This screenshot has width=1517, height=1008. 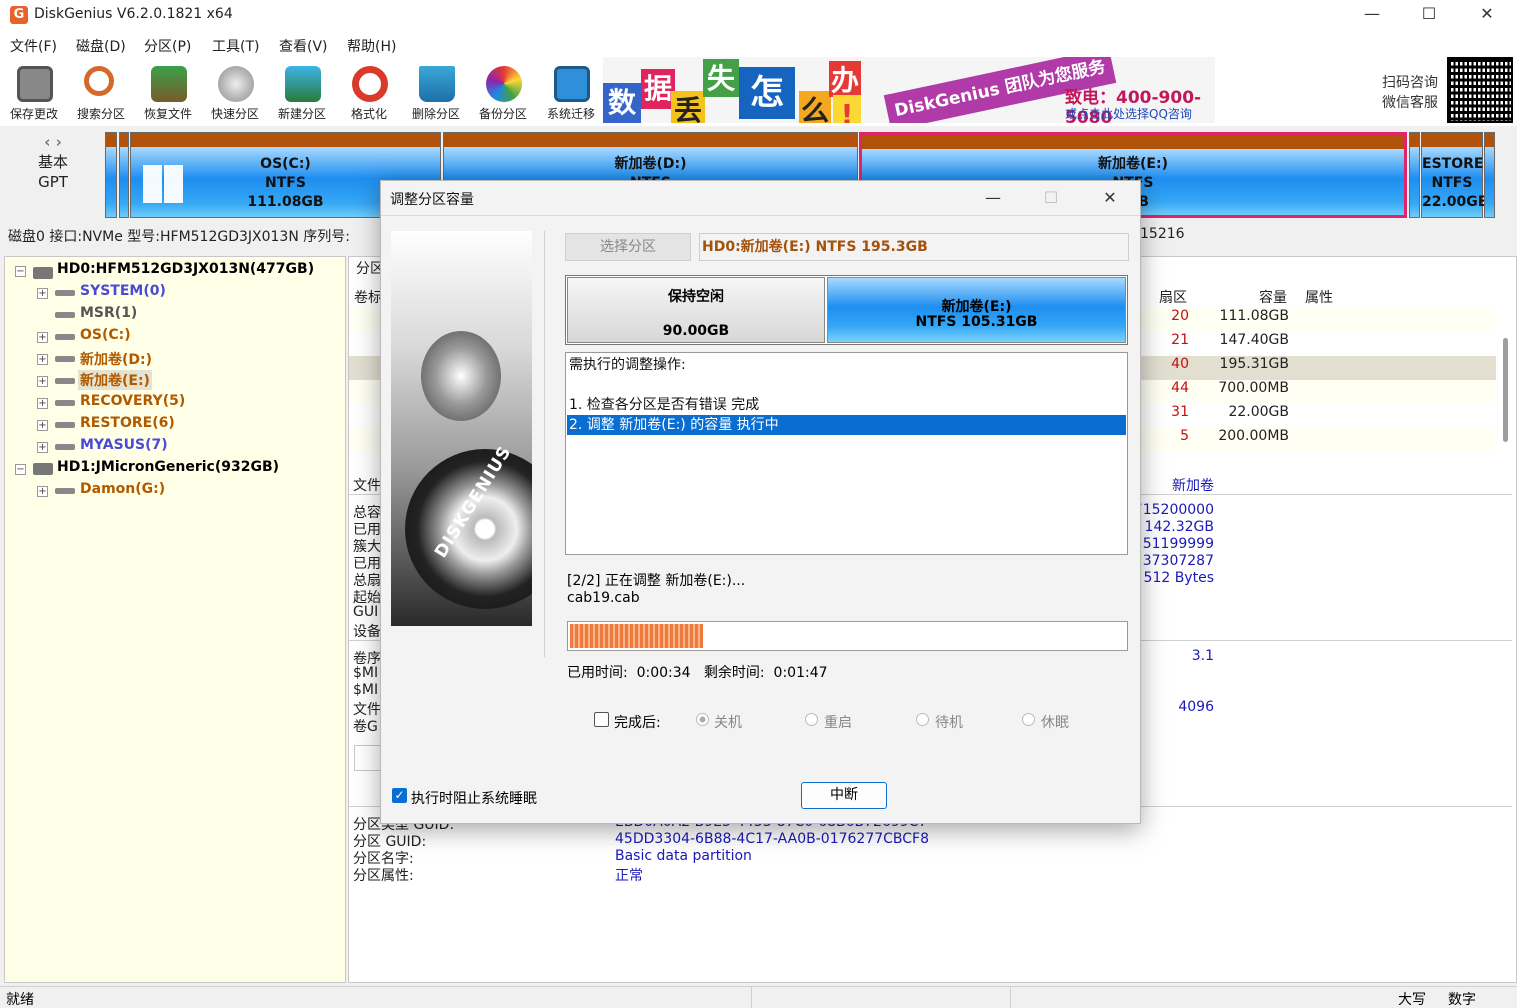 I want to click on quick-partition-label: 快速分区, so click(x=234, y=114).